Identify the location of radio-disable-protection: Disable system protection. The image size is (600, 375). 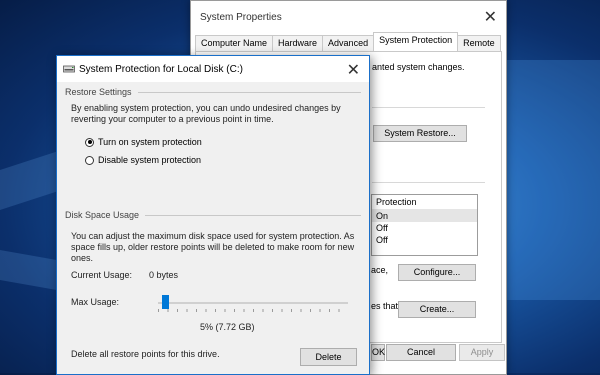
(143, 160).